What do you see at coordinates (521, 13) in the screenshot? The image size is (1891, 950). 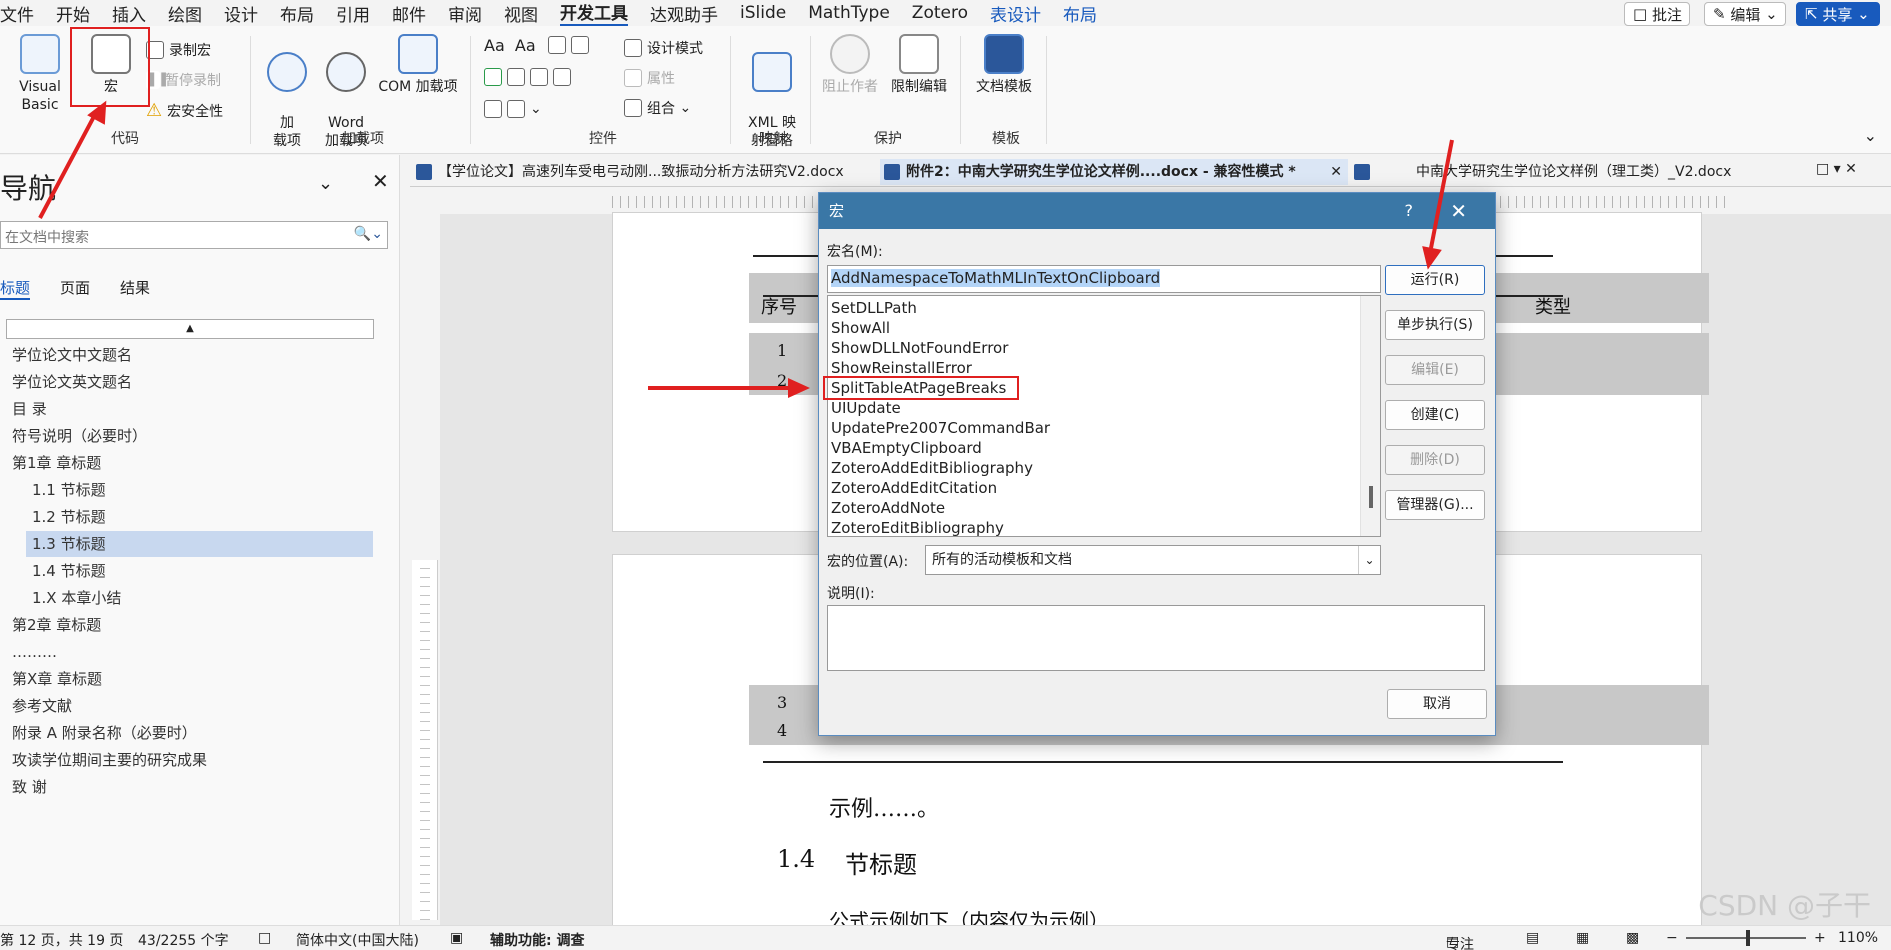 I see `menu-view: 视图` at bounding box center [521, 13].